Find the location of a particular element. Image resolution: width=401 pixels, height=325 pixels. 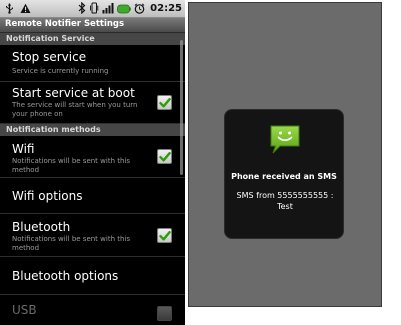

pref-title: Bluetooth options is located at coordinates (65, 276).